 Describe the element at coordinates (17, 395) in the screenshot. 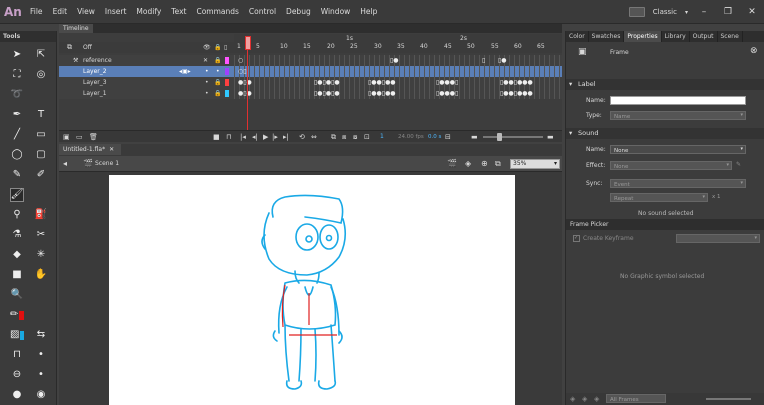

I see `brush-shape-icon: ●` at that location.